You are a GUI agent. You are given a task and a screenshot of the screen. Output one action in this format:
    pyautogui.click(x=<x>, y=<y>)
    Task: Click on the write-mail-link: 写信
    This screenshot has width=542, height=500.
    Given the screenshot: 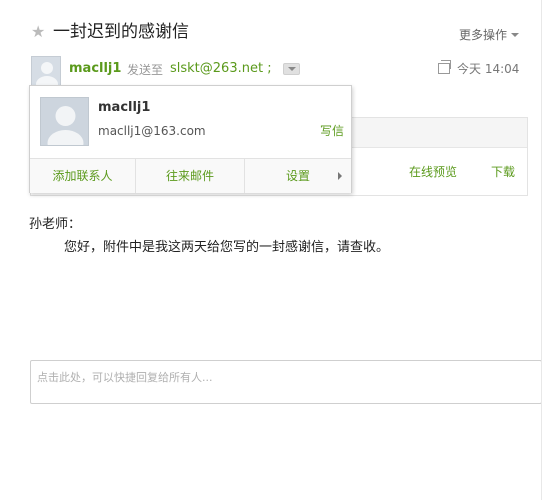 What is the action you would take?
    pyautogui.click(x=332, y=131)
    